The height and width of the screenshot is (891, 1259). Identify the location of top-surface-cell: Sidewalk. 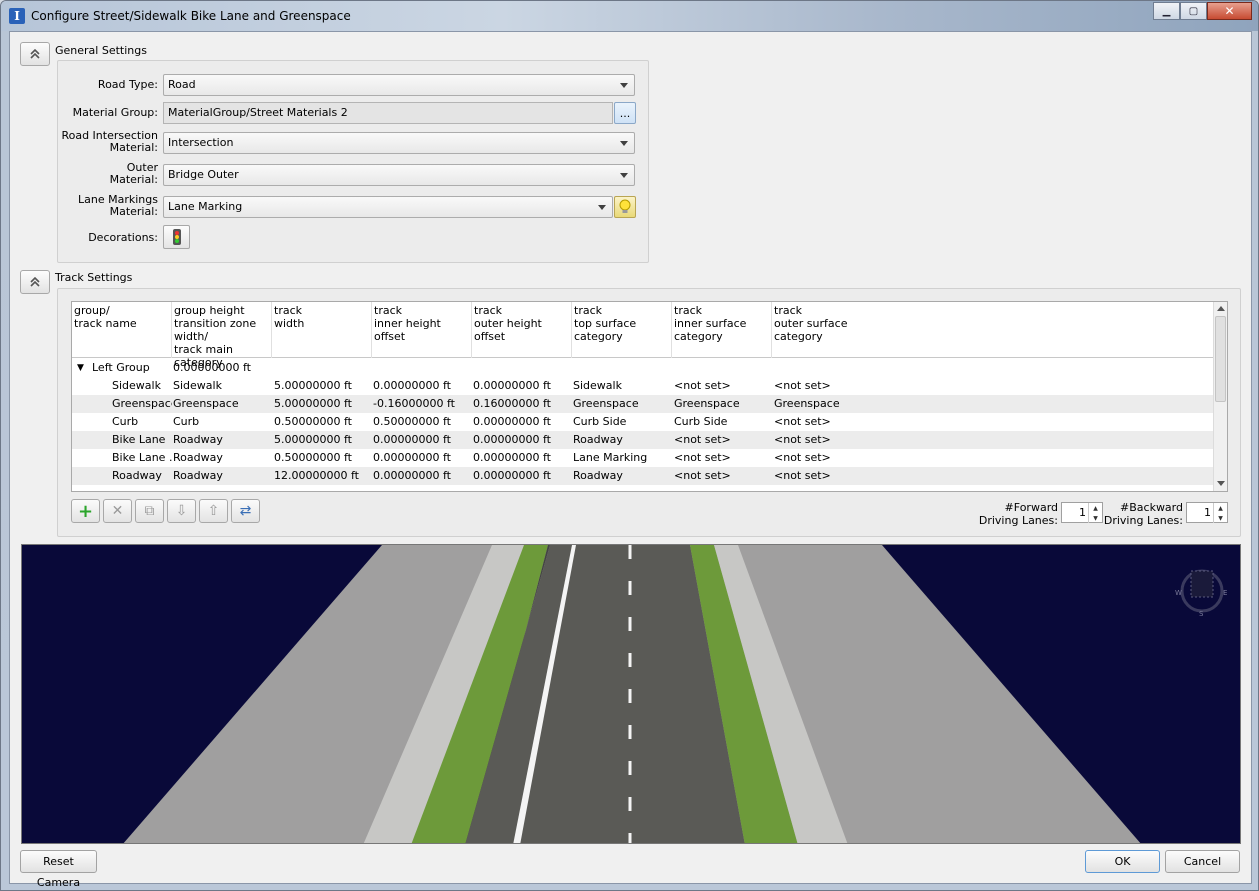
(597, 385).